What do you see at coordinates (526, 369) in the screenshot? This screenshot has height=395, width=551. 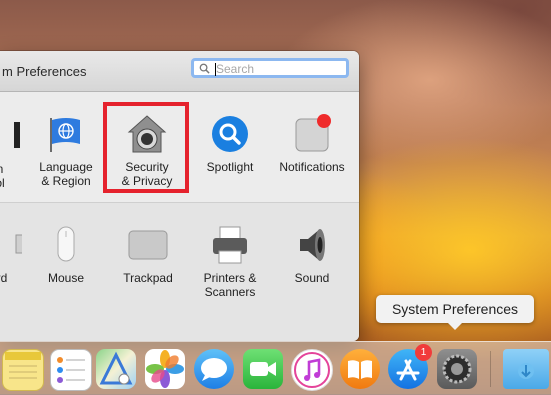 I see `downloads-folder-icon` at bounding box center [526, 369].